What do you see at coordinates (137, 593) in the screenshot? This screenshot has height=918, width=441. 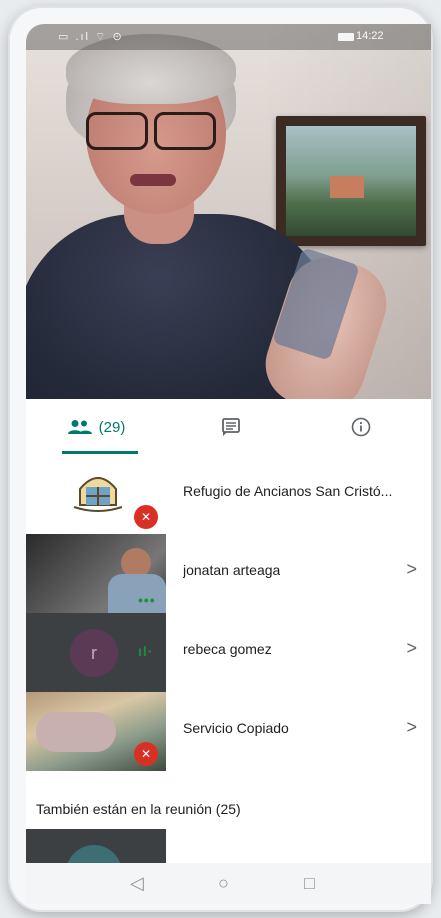 I see `video-person-body` at bounding box center [137, 593].